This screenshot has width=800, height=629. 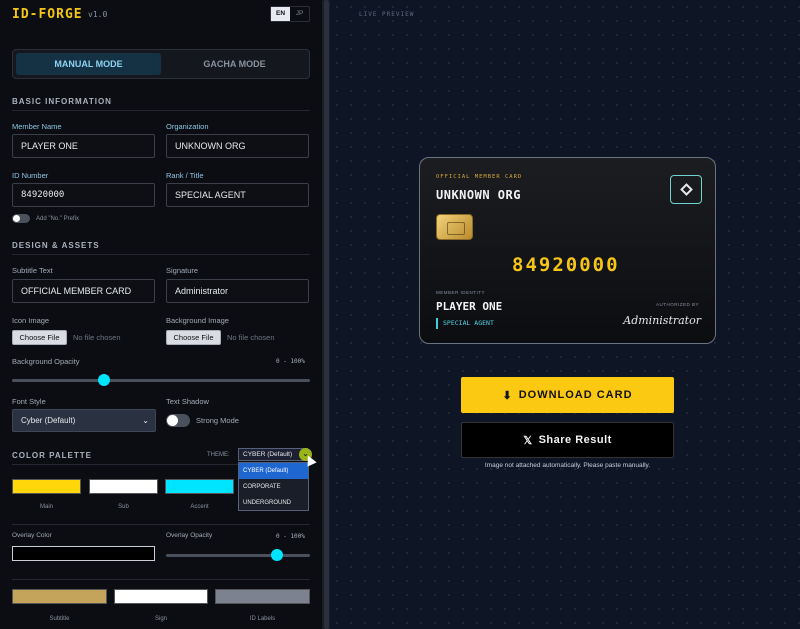 What do you see at coordinates (566, 265) in the screenshot?
I see `card-id-number: 84920000` at bounding box center [566, 265].